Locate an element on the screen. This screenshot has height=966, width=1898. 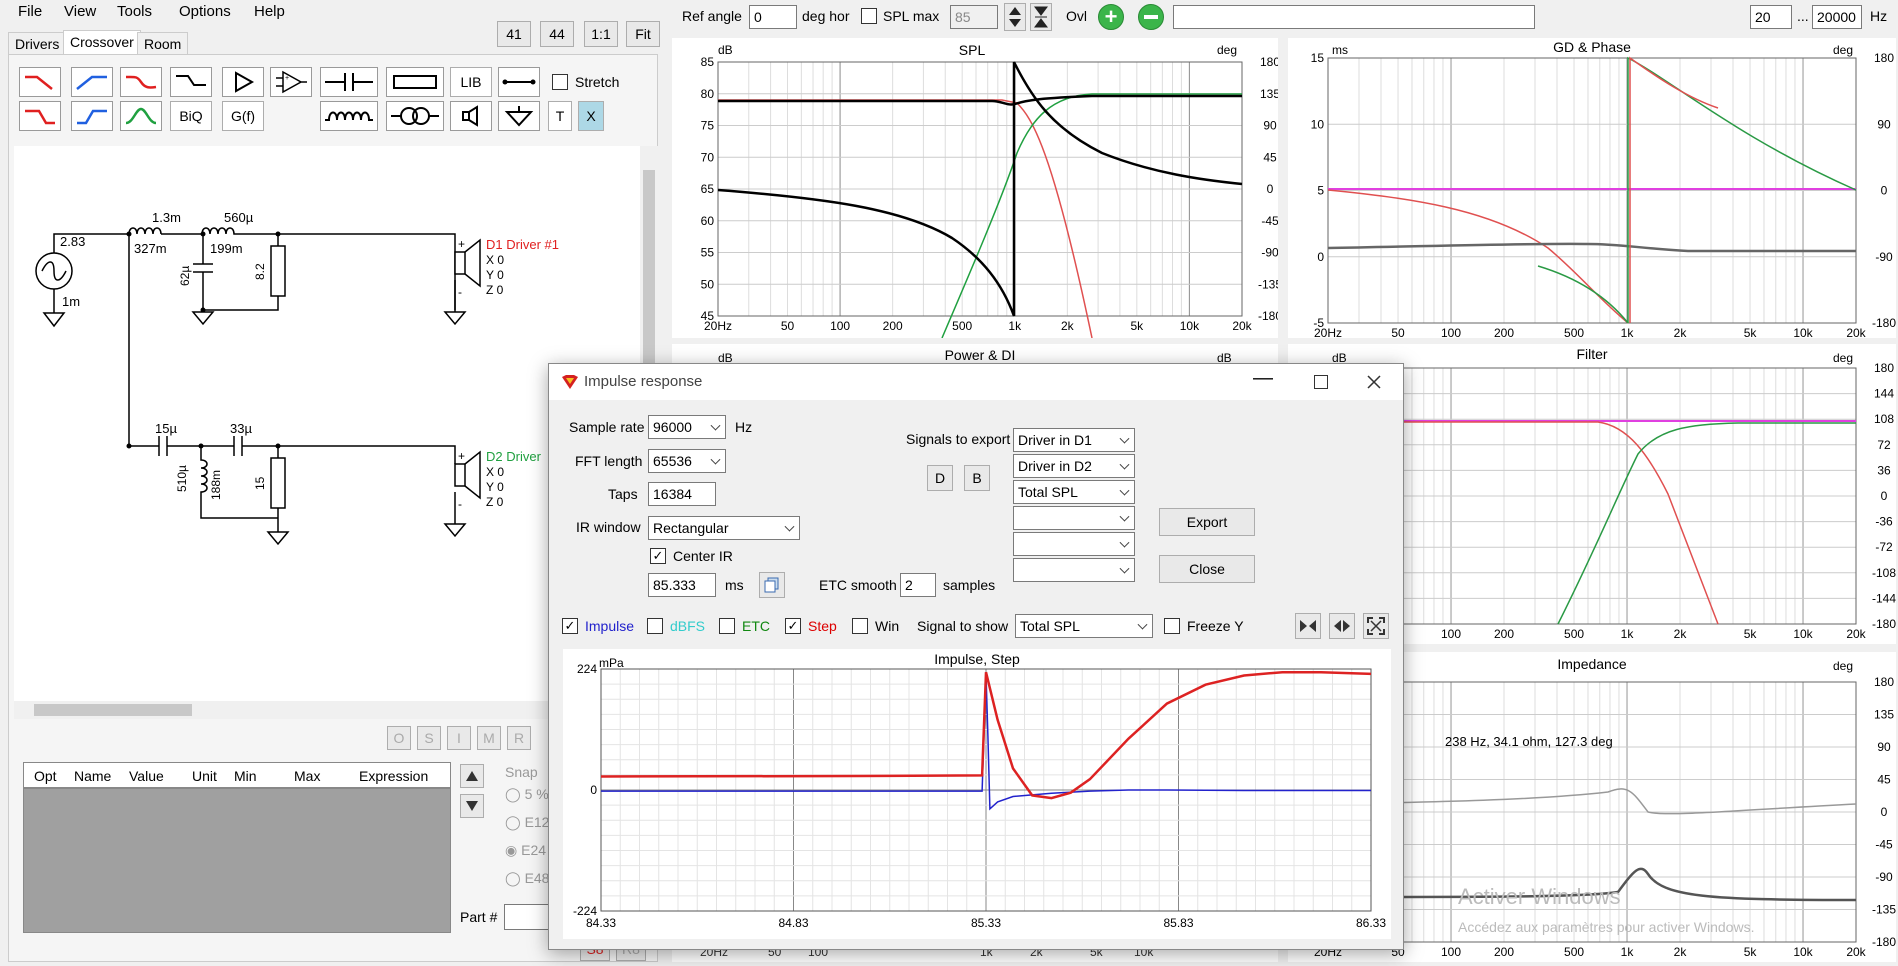
remove-overlay-button is located at coordinates (1151, 17).